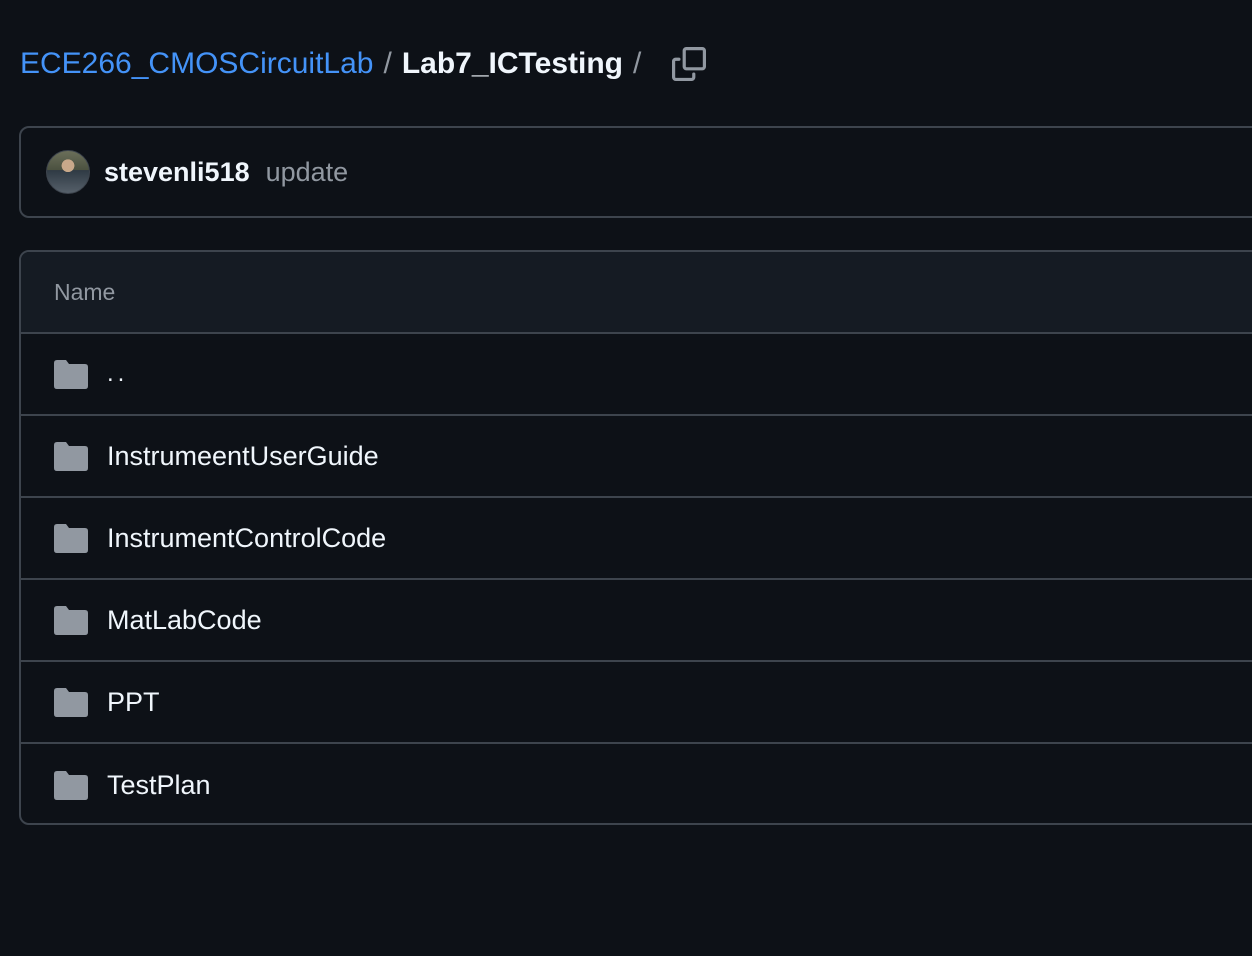 The height and width of the screenshot is (956, 1252). Describe the element at coordinates (159, 785) in the screenshot. I see `row-label: TestPlan` at that location.